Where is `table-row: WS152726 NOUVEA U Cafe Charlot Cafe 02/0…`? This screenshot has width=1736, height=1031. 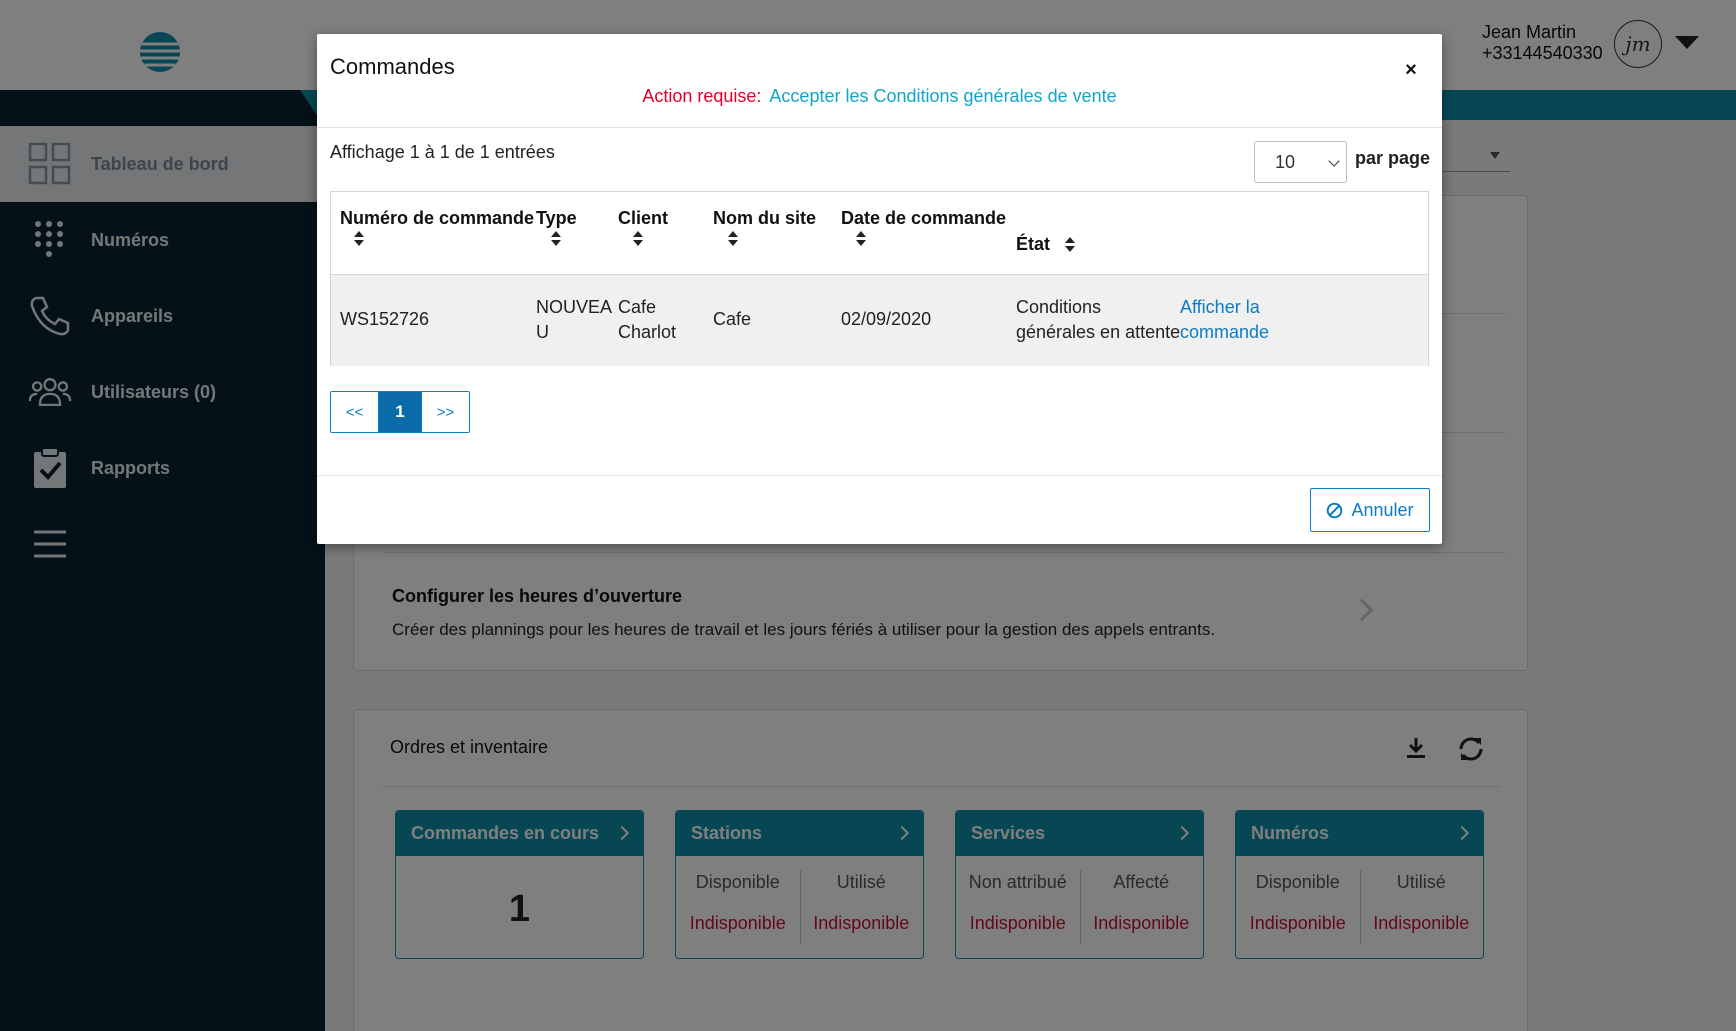 table-row: WS152726 NOUVEA U Cafe Charlot Cafe 02/0… is located at coordinates (879, 320).